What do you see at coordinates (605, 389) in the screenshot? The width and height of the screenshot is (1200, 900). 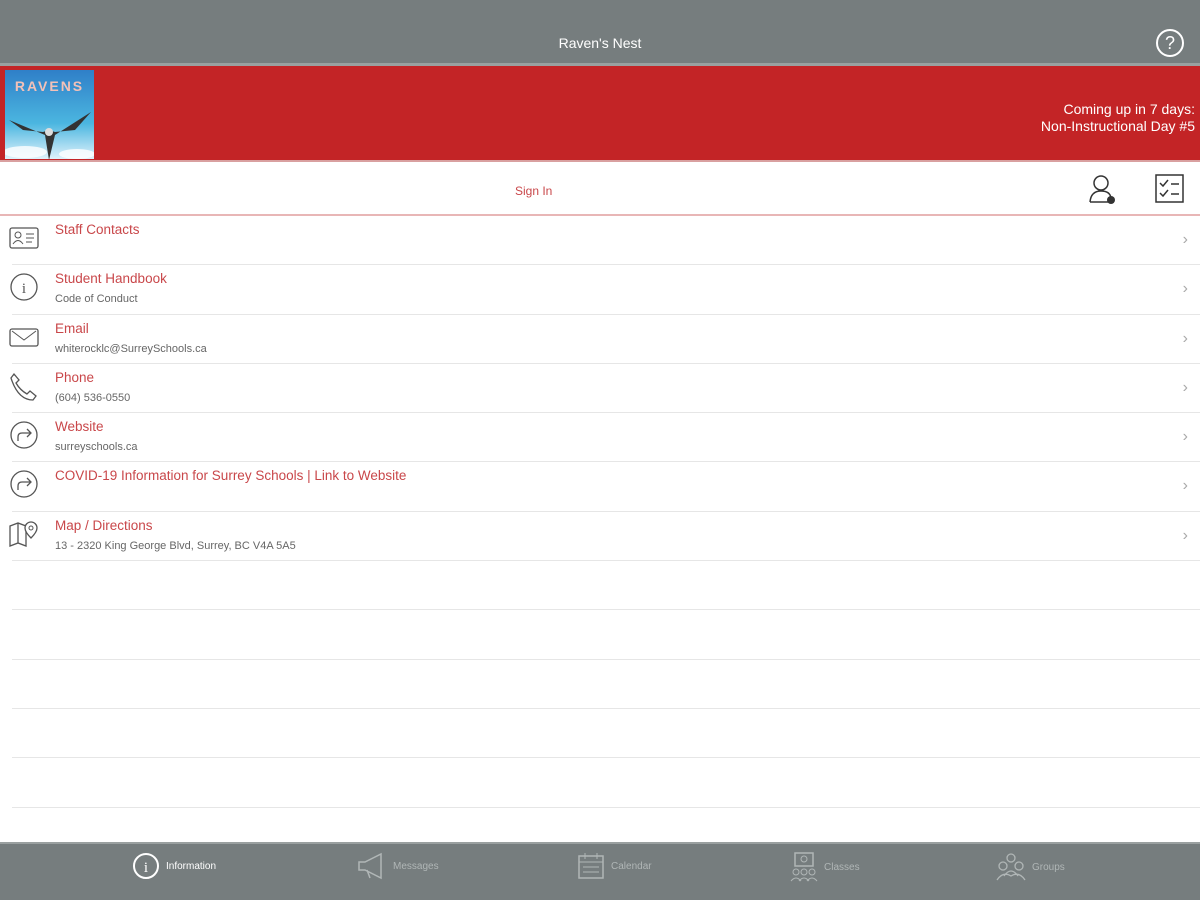 I see `list-item-phone: Phone (604) 536-0550 ›` at bounding box center [605, 389].